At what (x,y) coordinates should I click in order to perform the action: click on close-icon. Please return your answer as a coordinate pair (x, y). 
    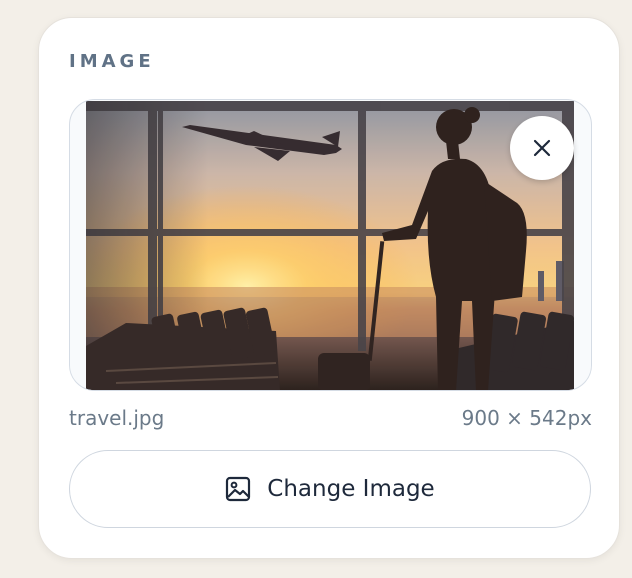
    Looking at the image, I should click on (542, 148).